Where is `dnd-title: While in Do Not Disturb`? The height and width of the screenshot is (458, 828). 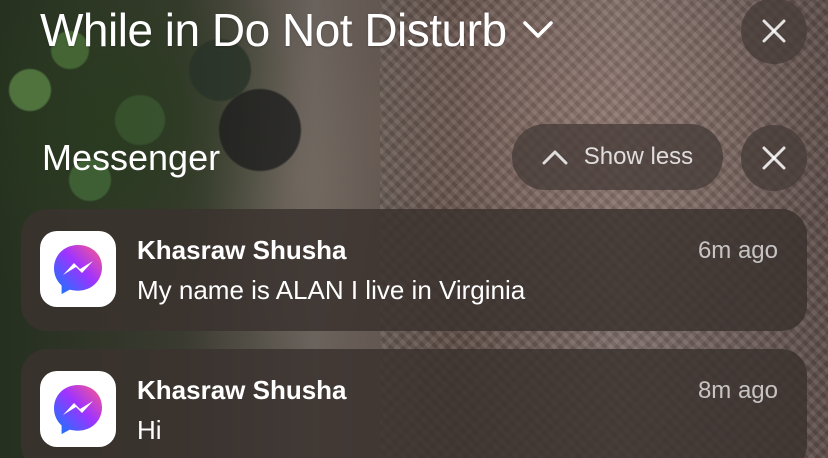 dnd-title: While in Do Not Disturb is located at coordinates (273, 30).